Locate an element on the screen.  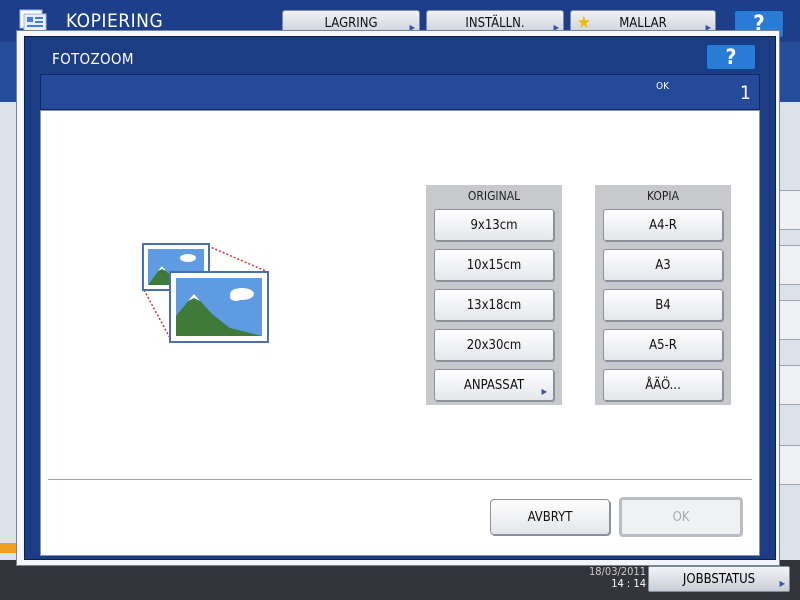
original-10x15-button: 10x15cm is located at coordinates (494, 265).